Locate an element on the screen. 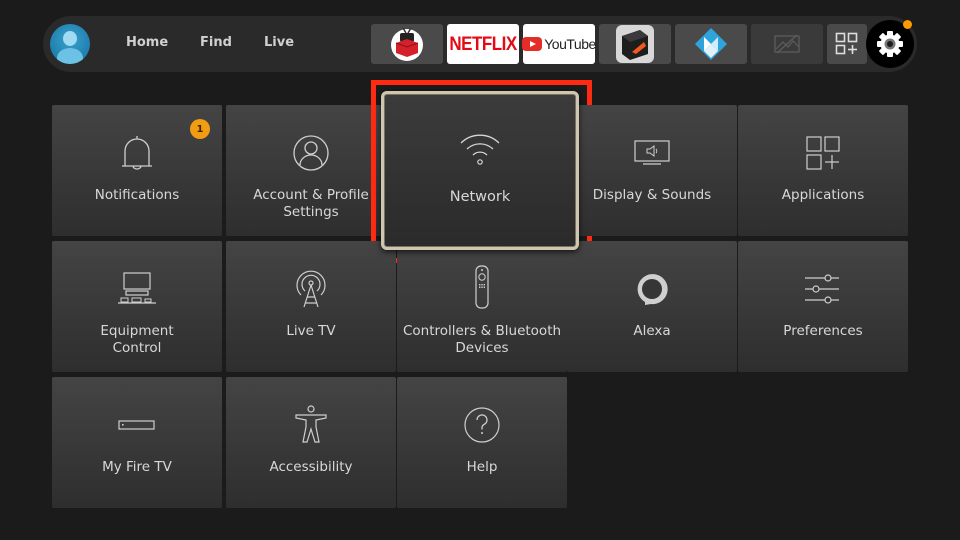 This screenshot has height=540, width=960. tile-label: Preferences is located at coordinates (823, 331).